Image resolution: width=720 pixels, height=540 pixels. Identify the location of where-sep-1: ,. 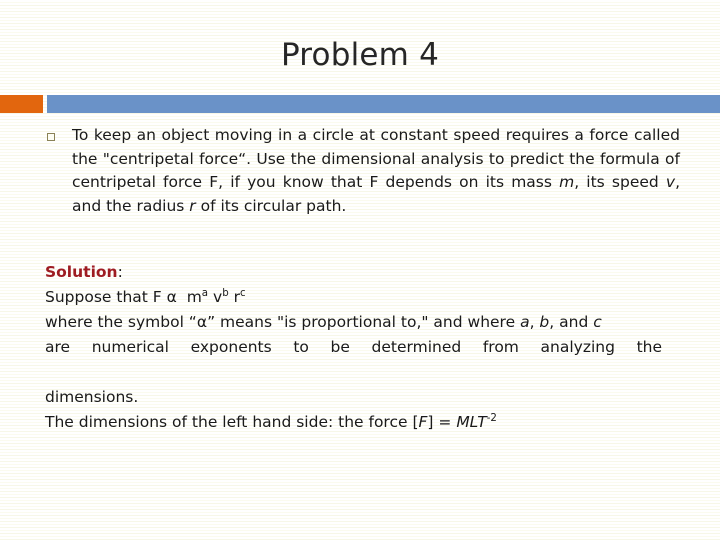
(534, 322).